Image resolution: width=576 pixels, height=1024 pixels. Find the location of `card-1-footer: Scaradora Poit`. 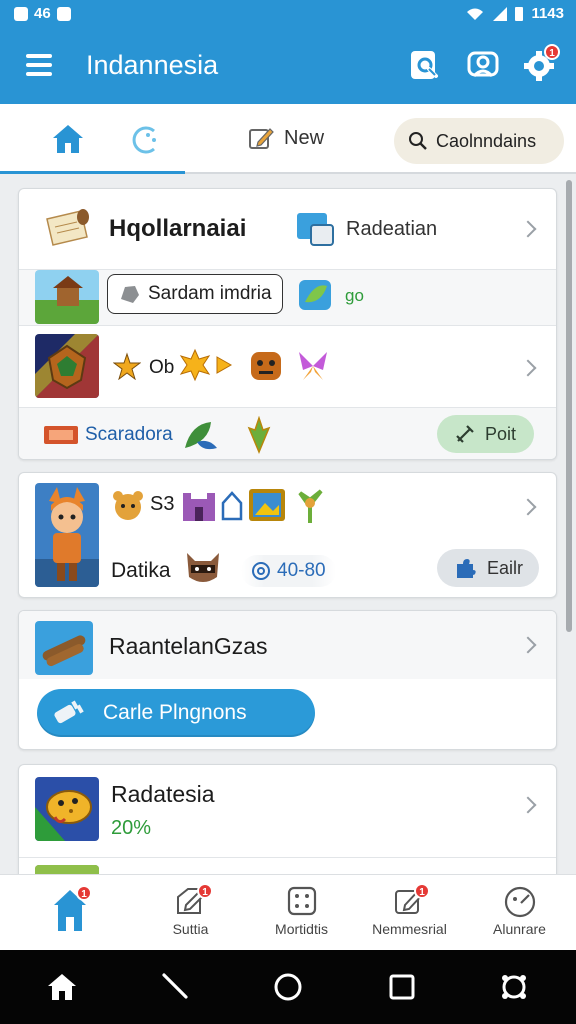

card-1-footer: Scaradora Poit is located at coordinates (287, 433).